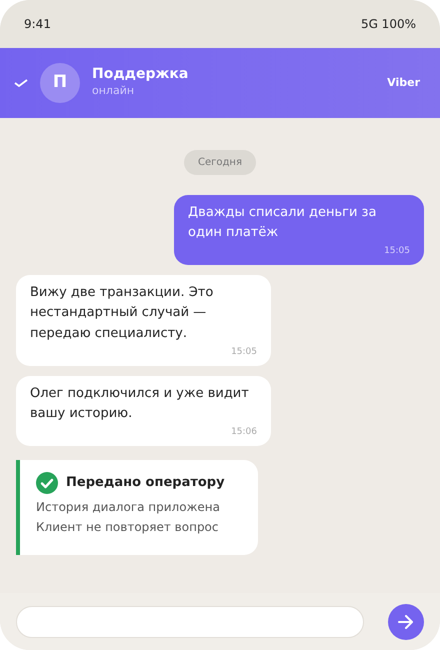  I want to click on check-circle-icon, so click(47, 483).